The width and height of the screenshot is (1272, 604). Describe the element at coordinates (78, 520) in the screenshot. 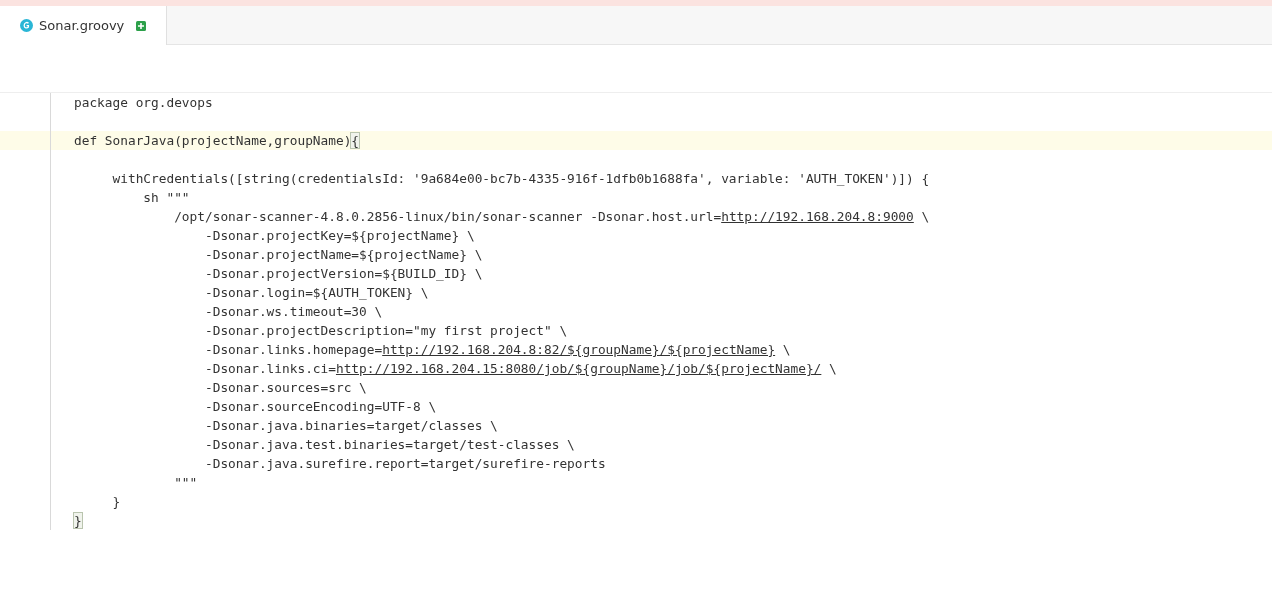

I see `matched-bracket: }` at that location.